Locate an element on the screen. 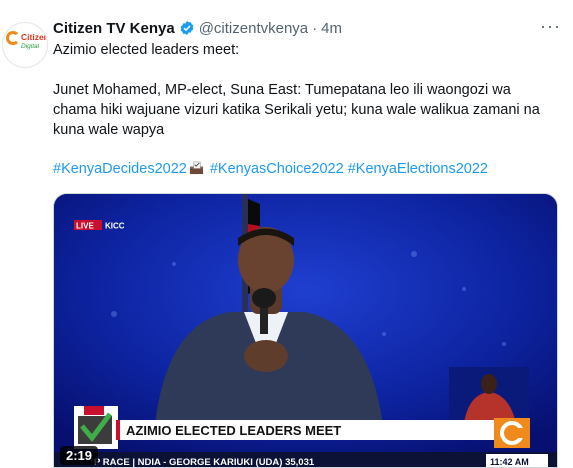 The image size is (573, 468). election-logo-icon is located at coordinates (96, 427).